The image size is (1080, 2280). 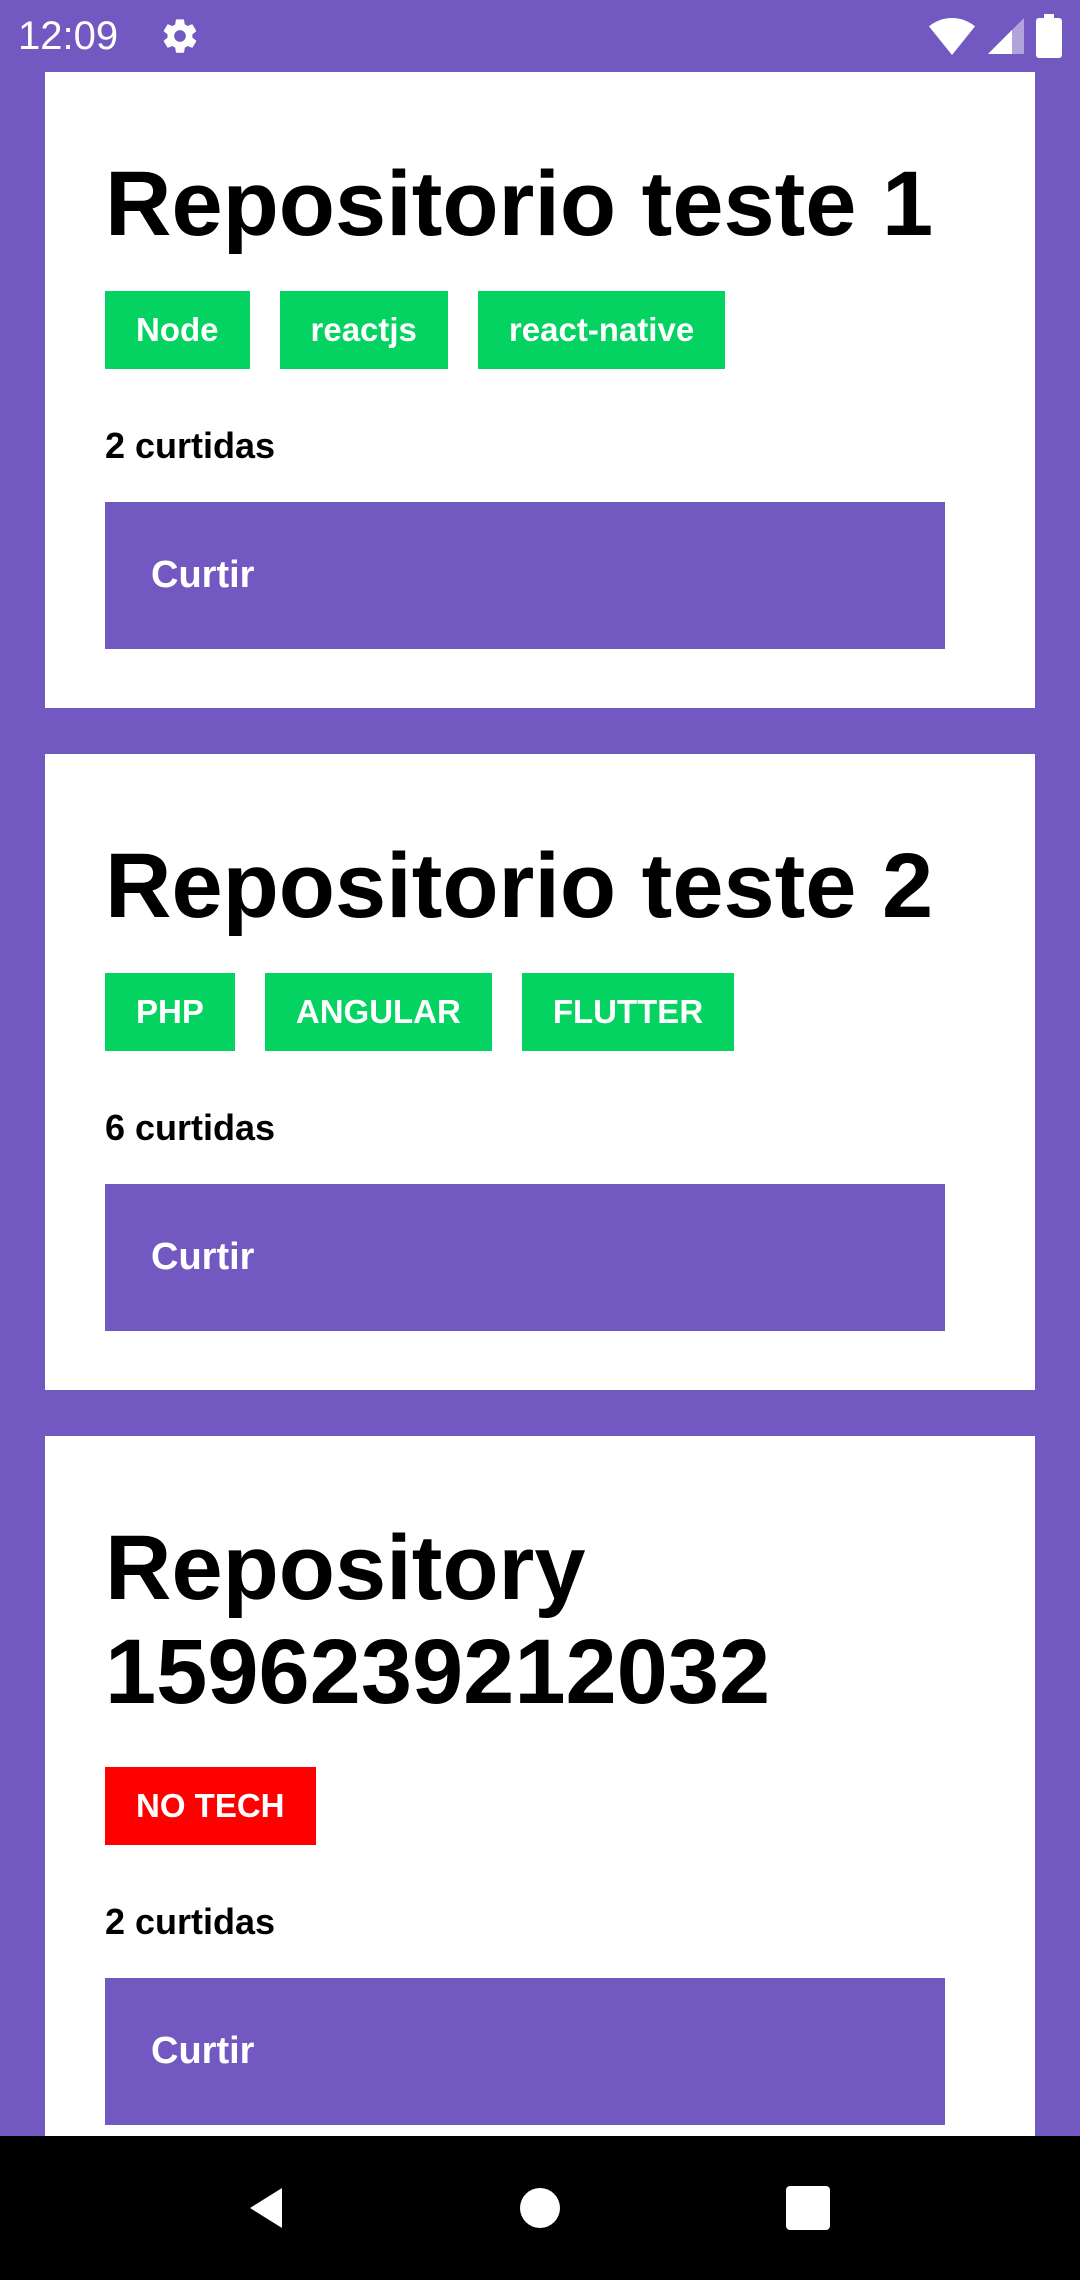 I want to click on navigation-bar, so click(x=540, y=2208).